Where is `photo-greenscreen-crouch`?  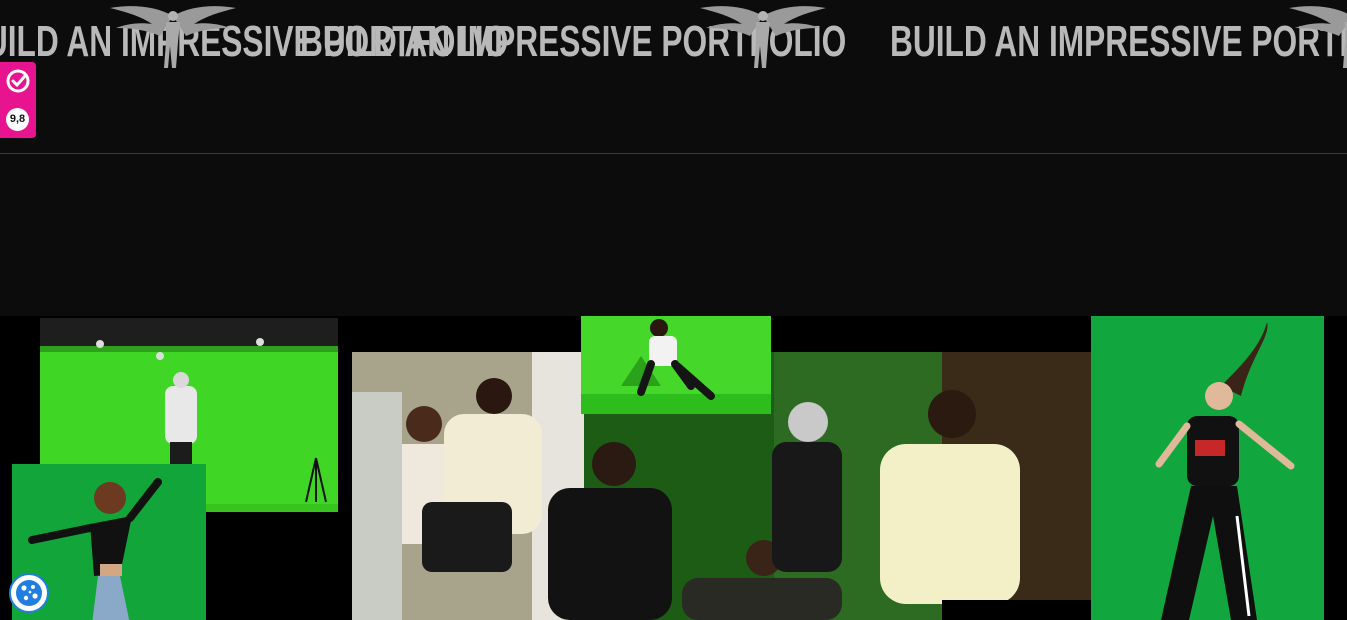 photo-greenscreen-crouch is located at coordinates (676, 365).